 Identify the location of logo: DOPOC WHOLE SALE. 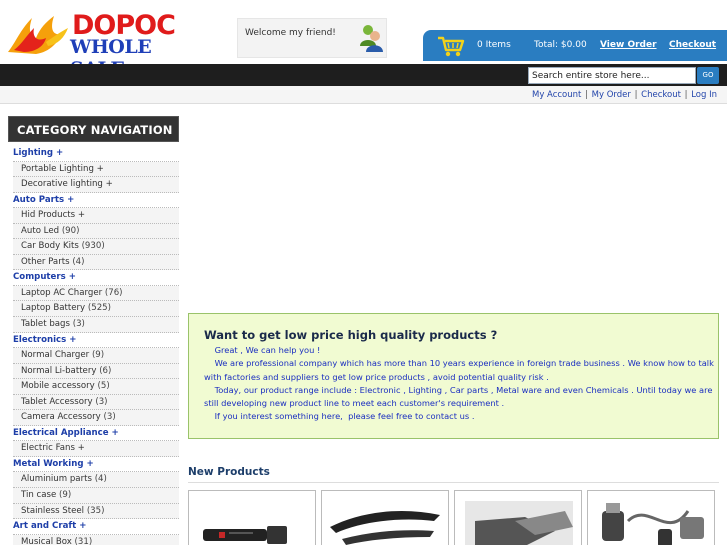
(106, 45).